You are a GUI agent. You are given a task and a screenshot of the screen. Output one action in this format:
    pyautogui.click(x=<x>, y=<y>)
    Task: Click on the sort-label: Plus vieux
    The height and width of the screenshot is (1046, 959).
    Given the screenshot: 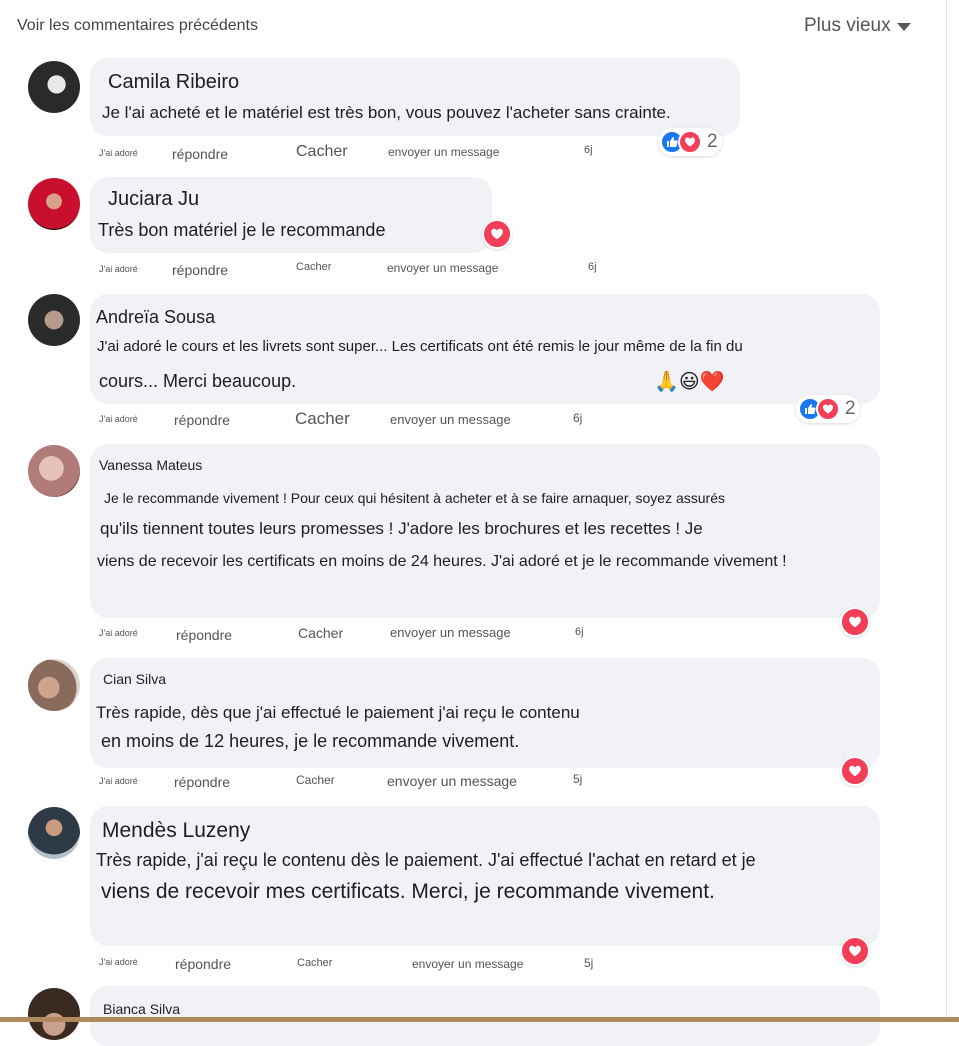 What is the action you would take?
    pyautogui.click(x=847, y=25)
    